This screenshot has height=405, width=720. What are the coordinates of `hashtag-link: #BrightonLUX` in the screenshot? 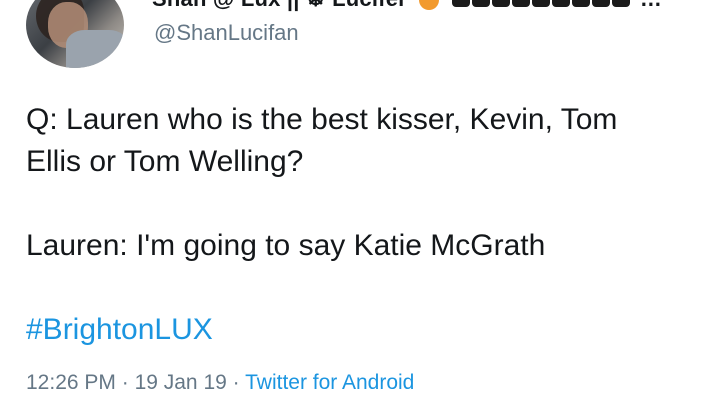 It's located at (119, 330).